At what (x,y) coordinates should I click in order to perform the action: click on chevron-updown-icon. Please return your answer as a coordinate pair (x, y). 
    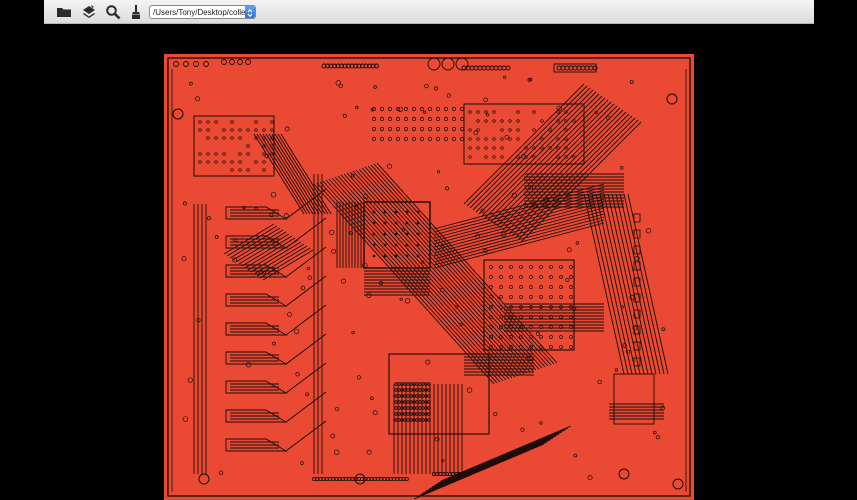
    Looking at the image, I should click on (250, 13).